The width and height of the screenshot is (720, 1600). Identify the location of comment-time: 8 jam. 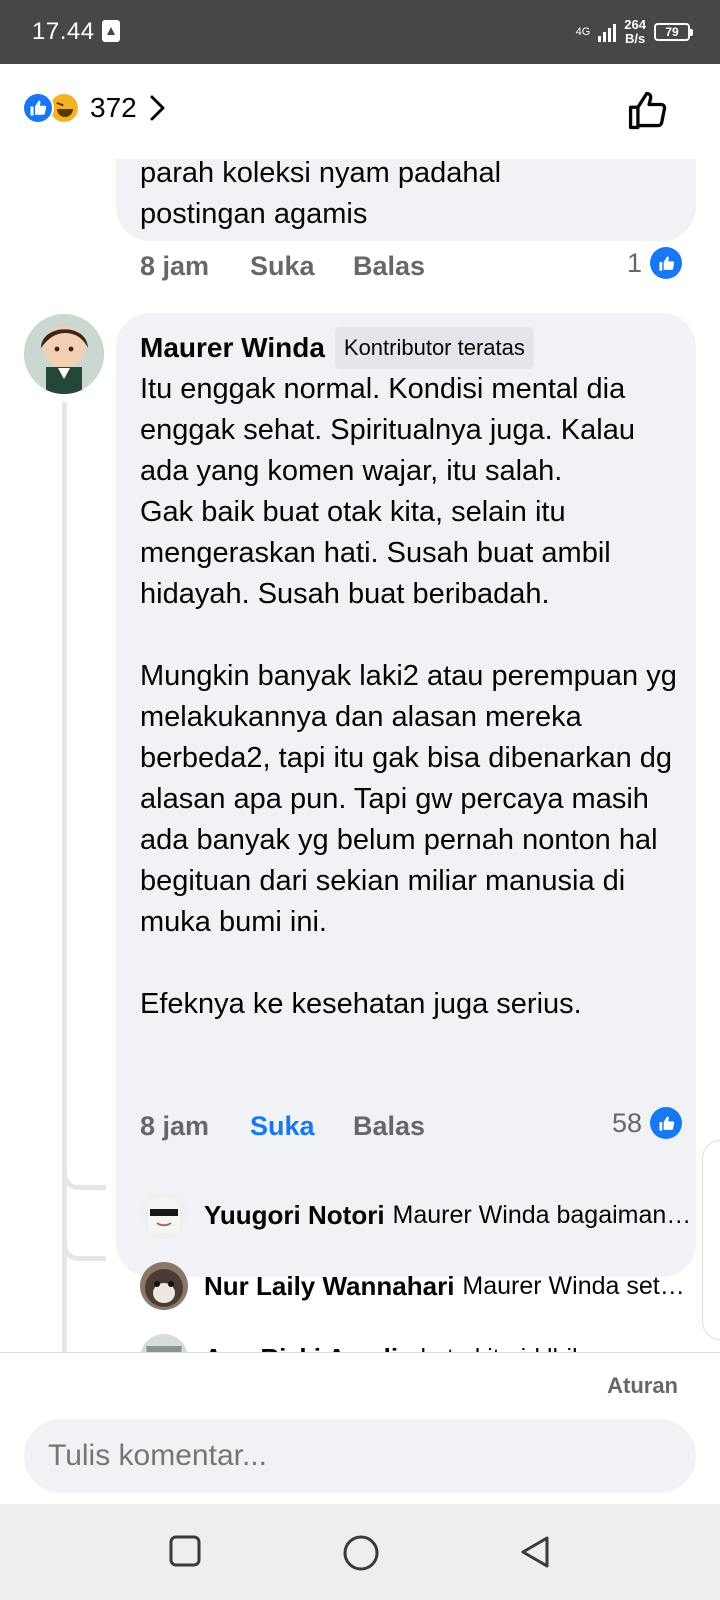
(175, 1126).